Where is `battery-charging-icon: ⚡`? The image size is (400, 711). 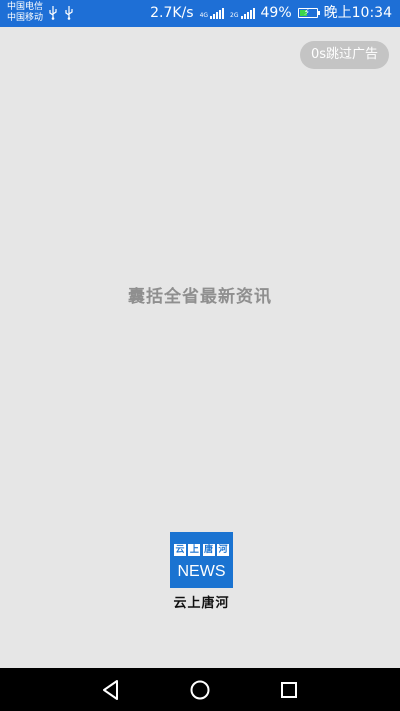 battery-charging-icon: ⚡ is located at coordinates (308, 13).